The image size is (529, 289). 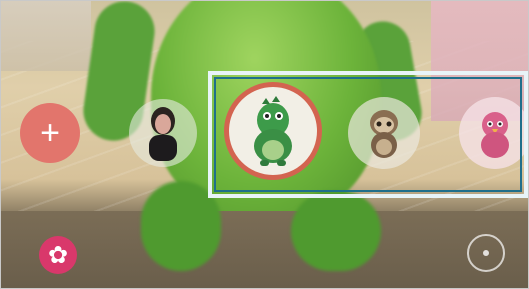 I want to click on plus-icon: +, so click(x=50, y=132).